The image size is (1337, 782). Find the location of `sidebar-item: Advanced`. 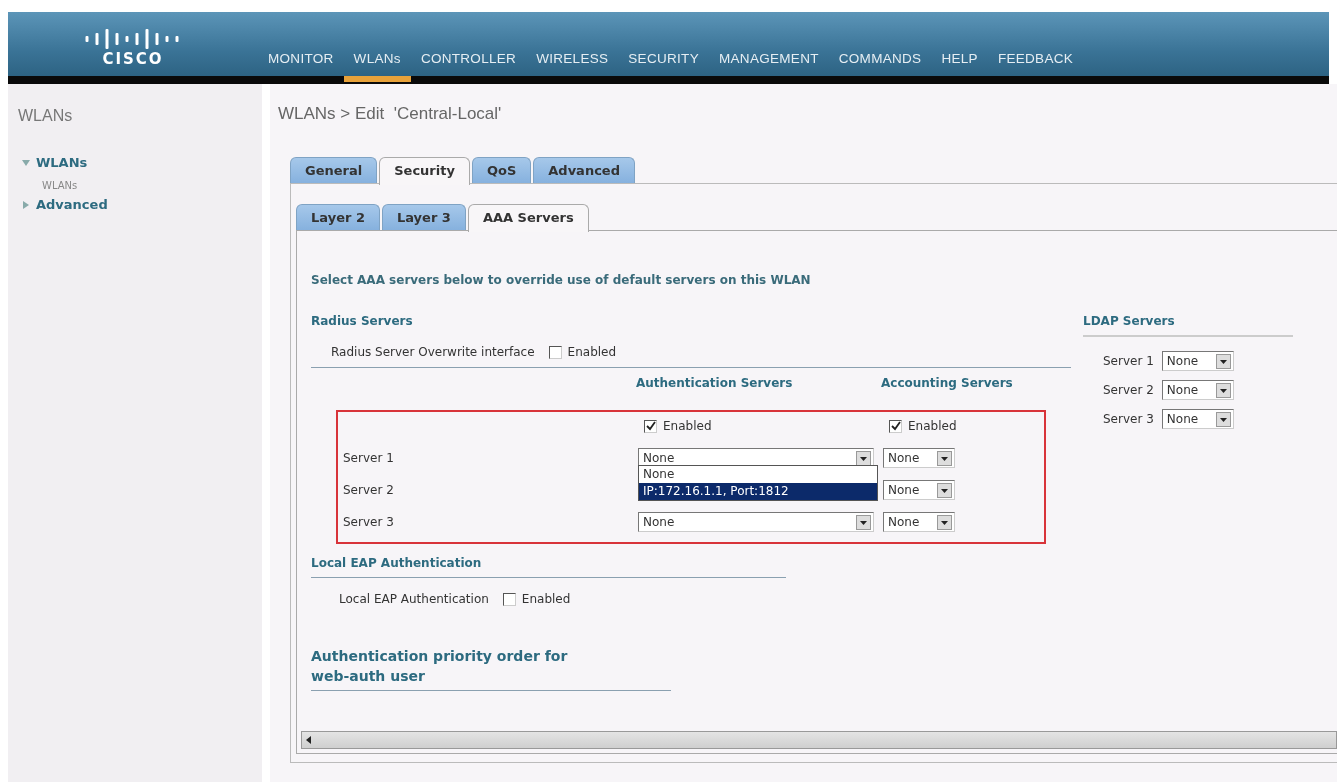

sidebar-item: Advanced is located at coordinates (72, 204).